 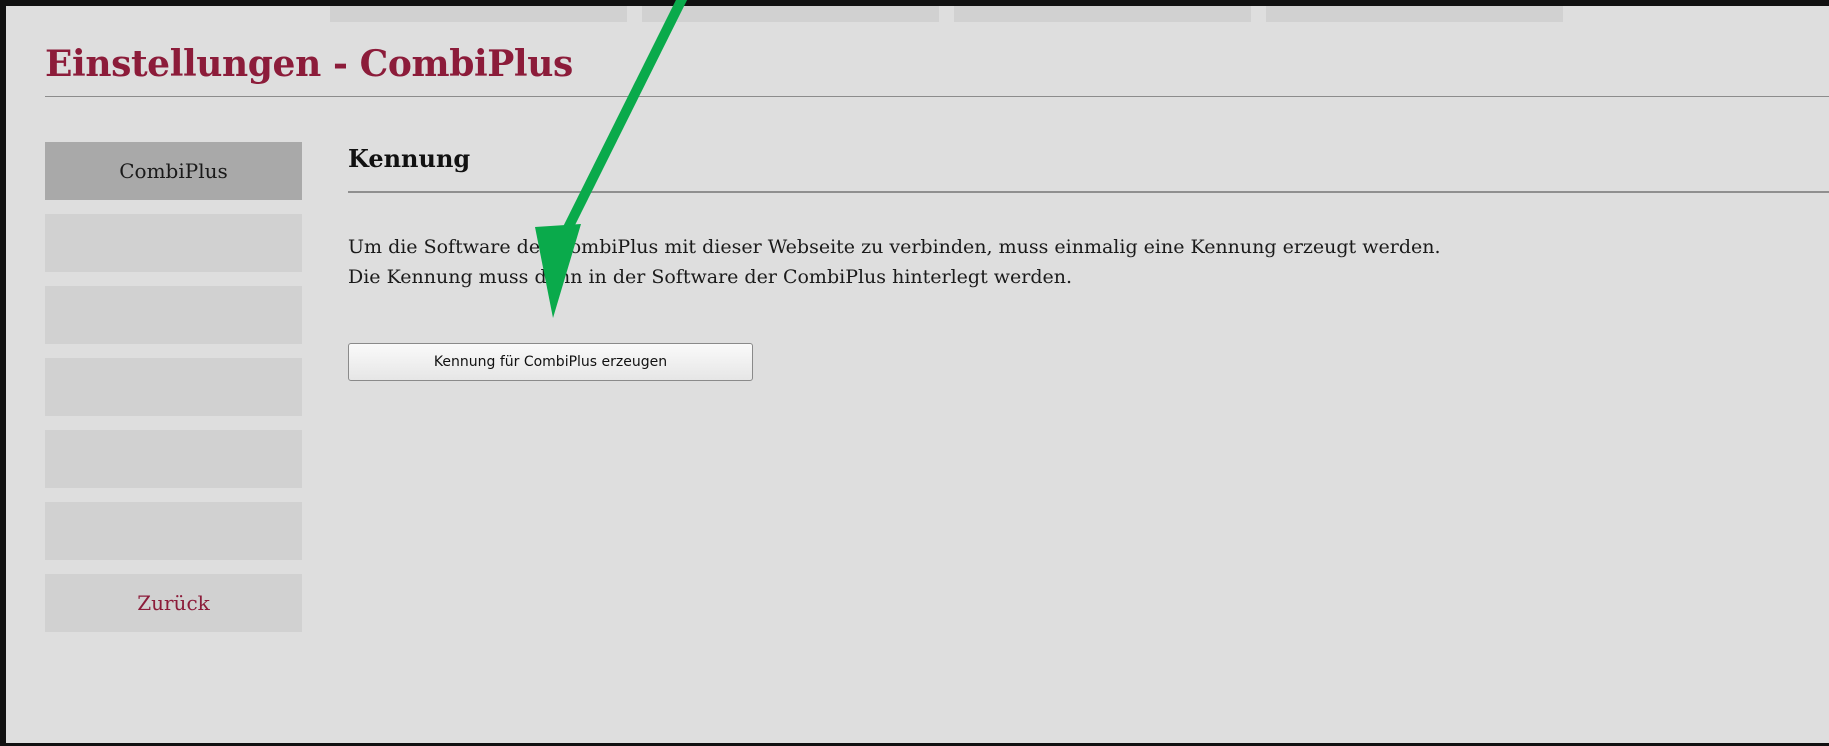 What do you see at coordinates (173, 171) in the screenshot?
I see `sidebar-item-combiplus: CombiPlus` at bounding box center [173, 171].